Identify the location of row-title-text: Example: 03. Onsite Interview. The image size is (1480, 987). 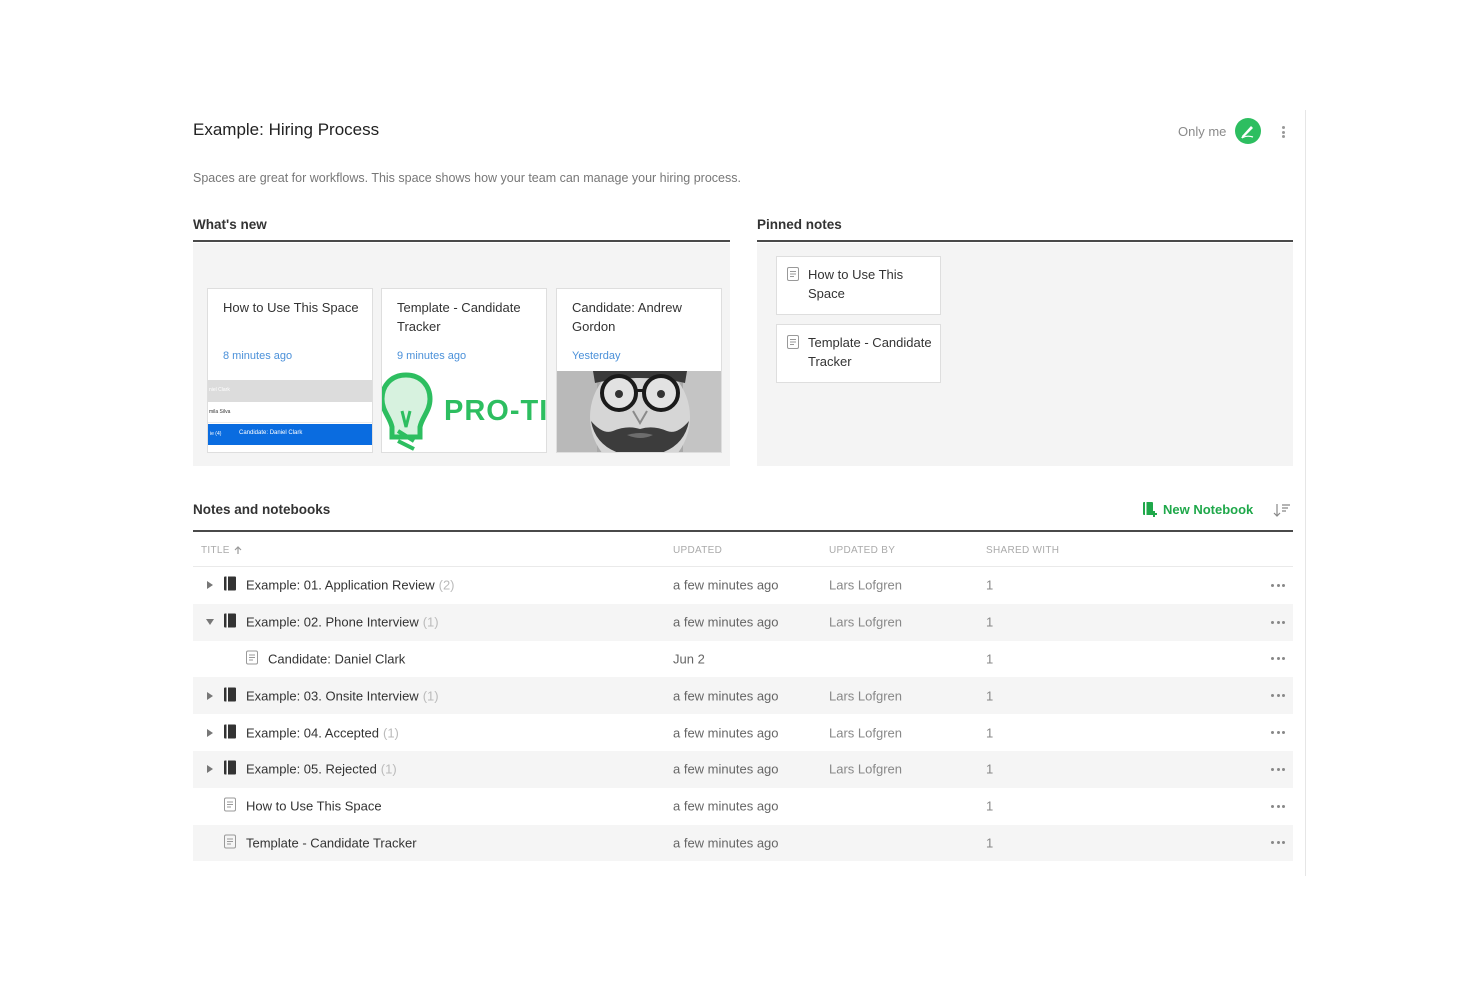
(332, 696).